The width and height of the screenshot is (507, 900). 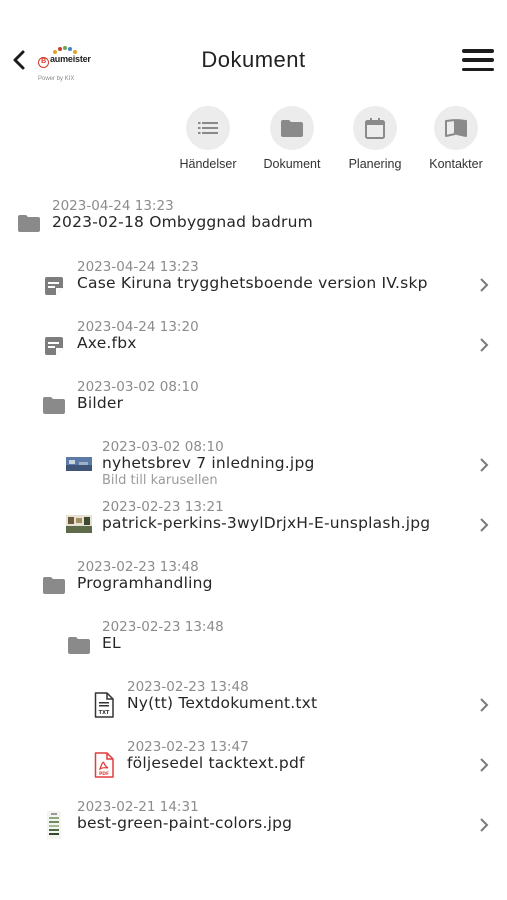 I want to click on nav-label: Planering, so click(x=375, y=164).